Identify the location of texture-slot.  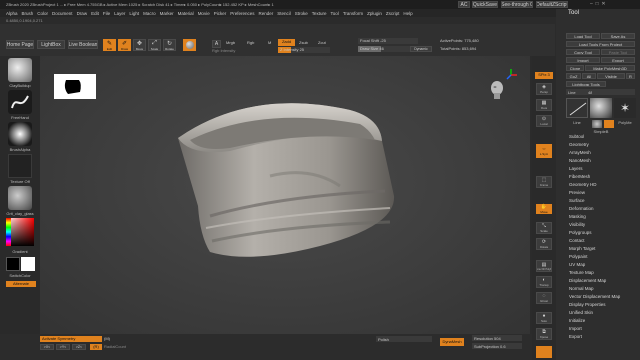
(20, 166).